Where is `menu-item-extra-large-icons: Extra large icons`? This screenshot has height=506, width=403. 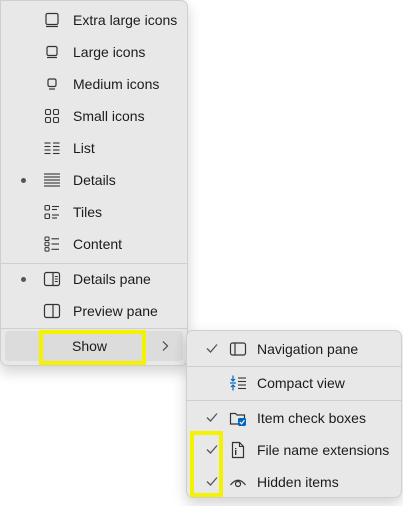
menu-item-extra-large-icons: Extra large icons is located at coordinates (94, 20).